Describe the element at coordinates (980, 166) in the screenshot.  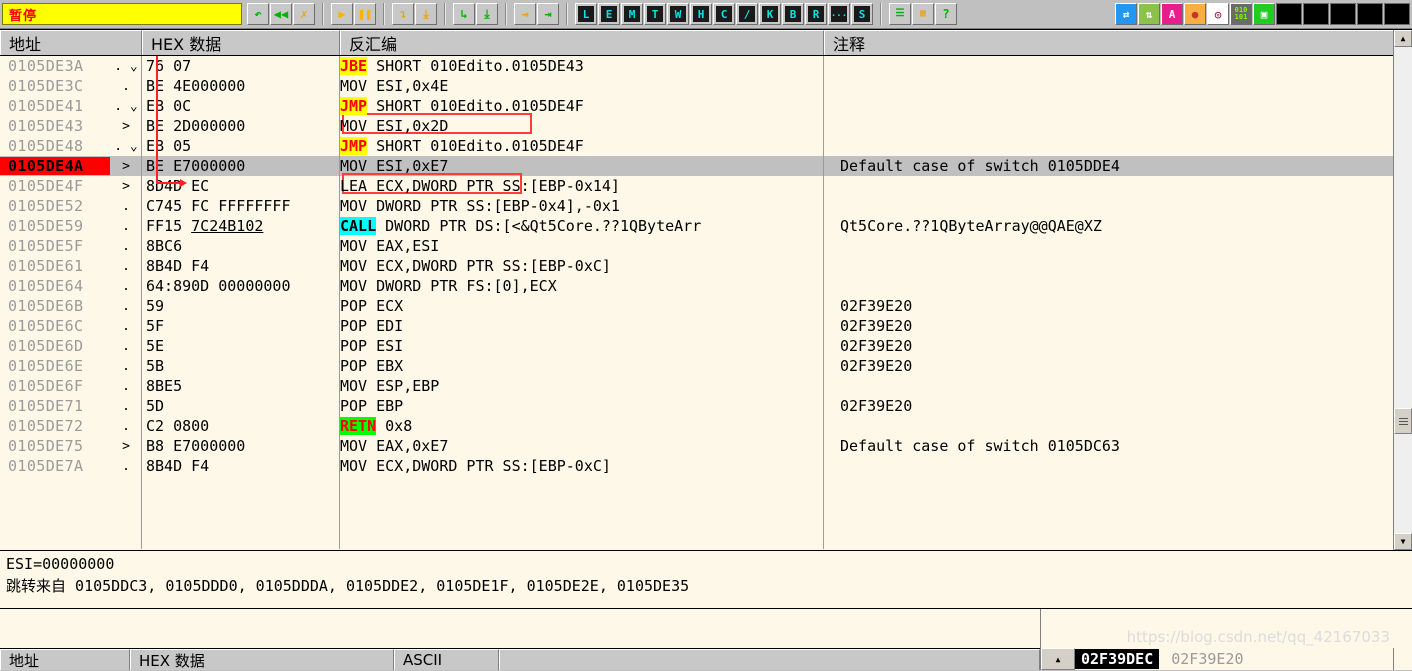
I see `row-comment: Default case of switch 0105DDE4` at that location.